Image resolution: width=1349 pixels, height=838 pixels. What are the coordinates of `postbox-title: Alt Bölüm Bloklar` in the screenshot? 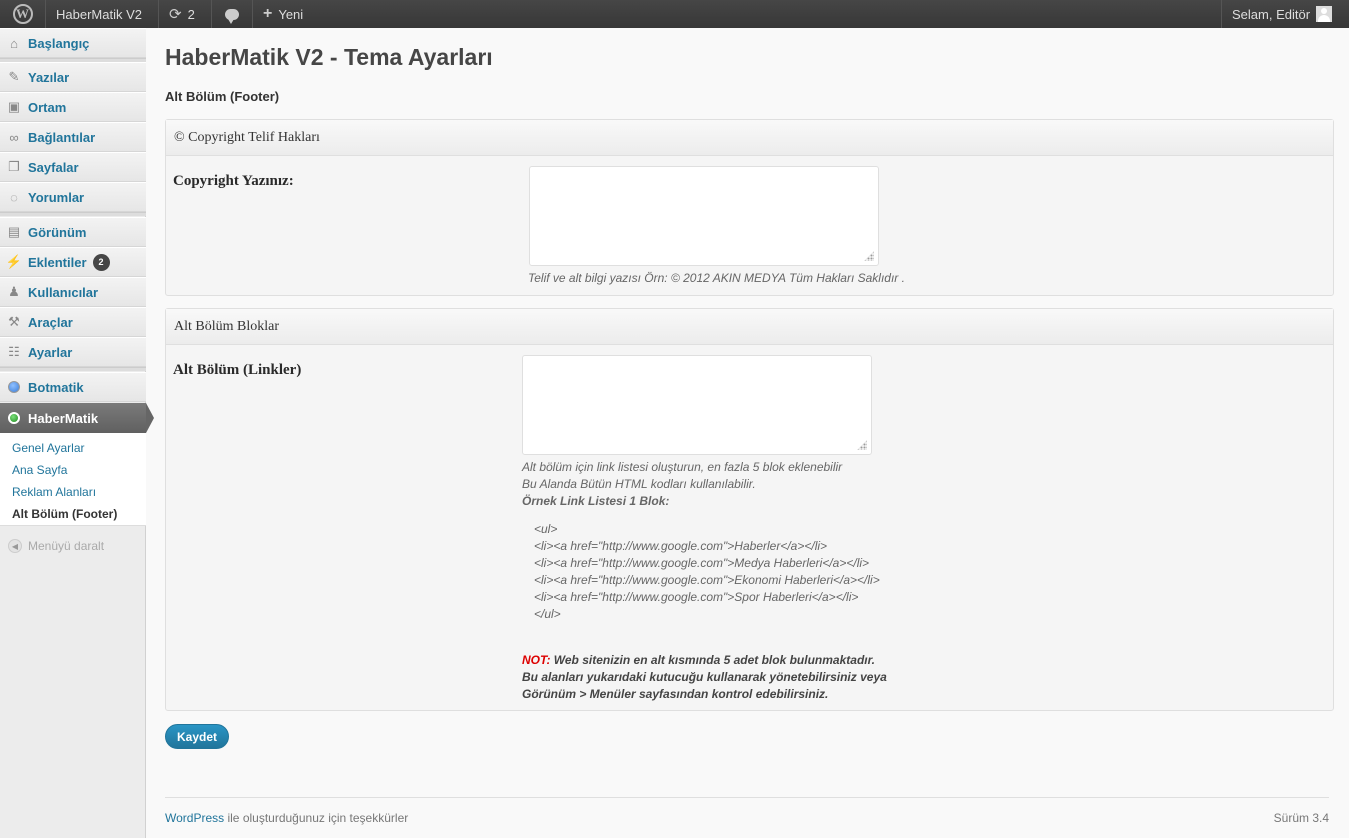 It's located at (749, 327).